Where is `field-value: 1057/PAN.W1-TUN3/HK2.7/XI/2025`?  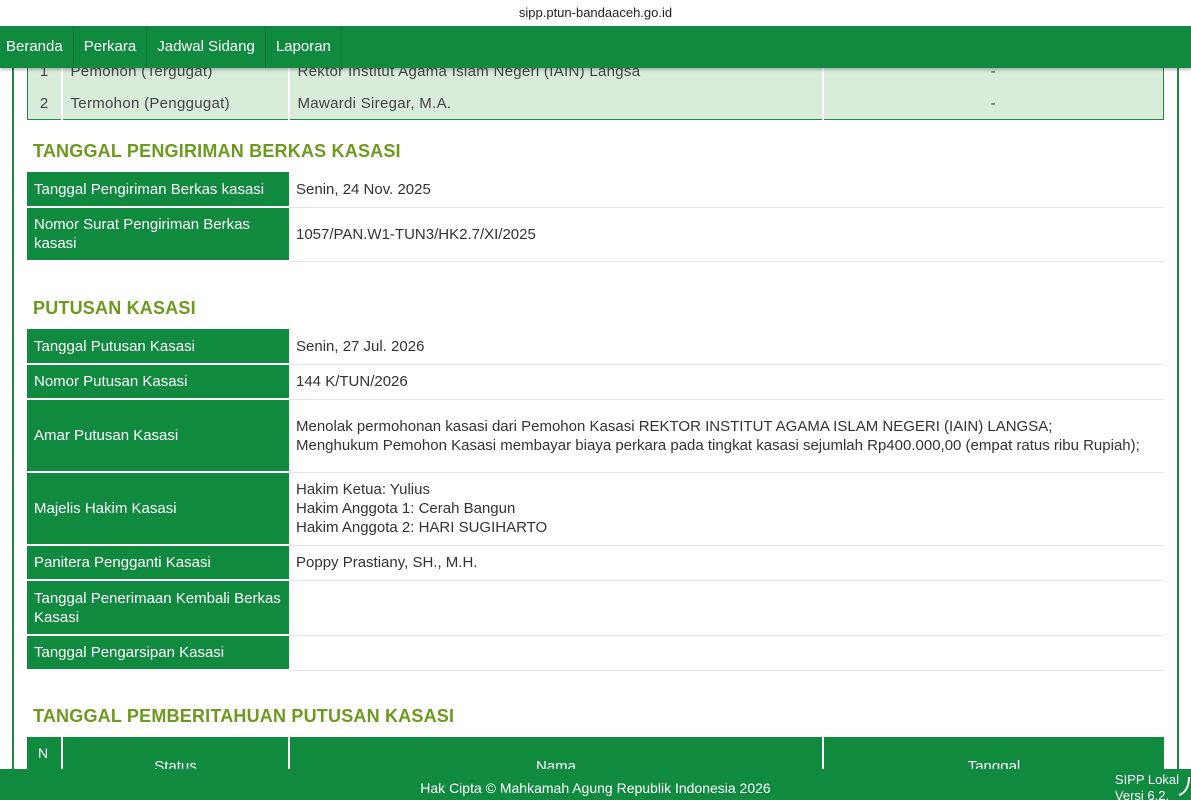 field-value: 1057/PAN.W1-TUN3/HK2.7/XI/2025 is located at coordinates (726, 234).